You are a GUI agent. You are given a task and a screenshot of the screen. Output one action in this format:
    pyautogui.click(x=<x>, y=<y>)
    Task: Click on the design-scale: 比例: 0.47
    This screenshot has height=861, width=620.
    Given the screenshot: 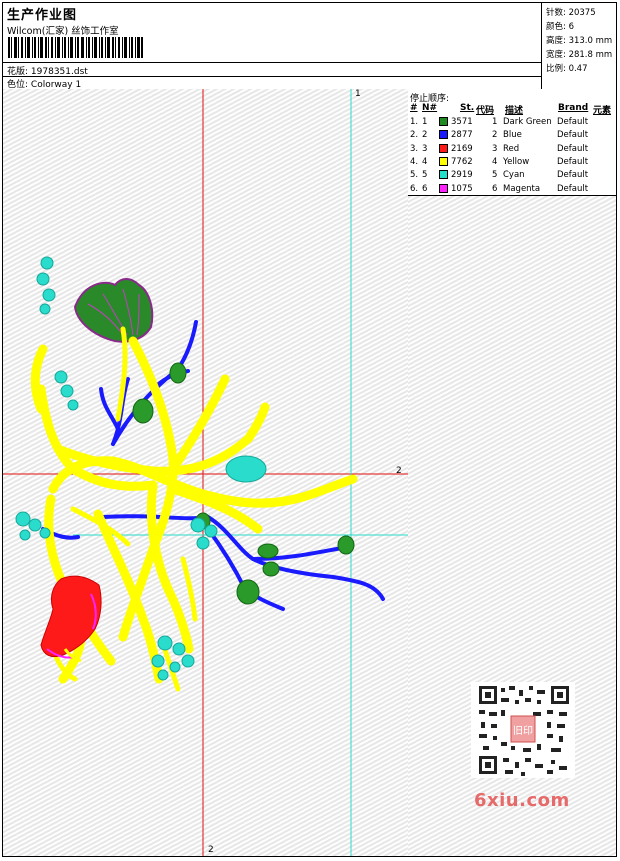 What is the action you would take?
    pyautogui.click(x=567, y=69)
    